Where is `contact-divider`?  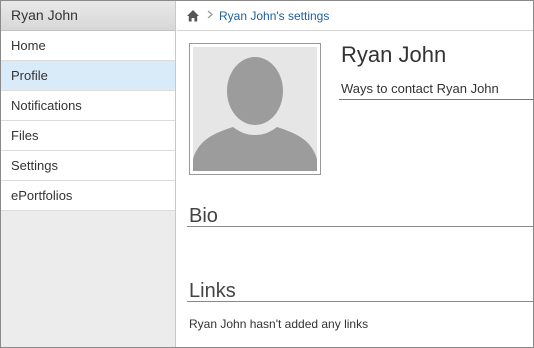 contact-divider is located at coordinates (436, 99).